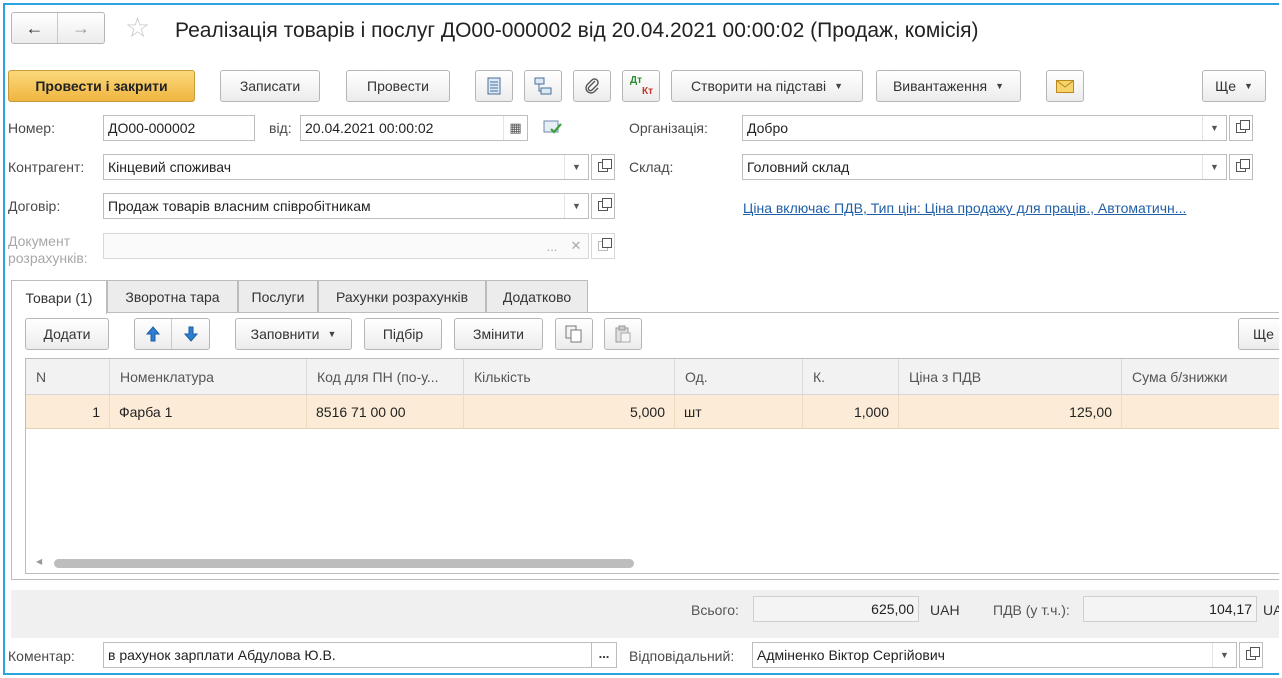  I want to click on coefficient-cell: 1,000, so click(851, 412).